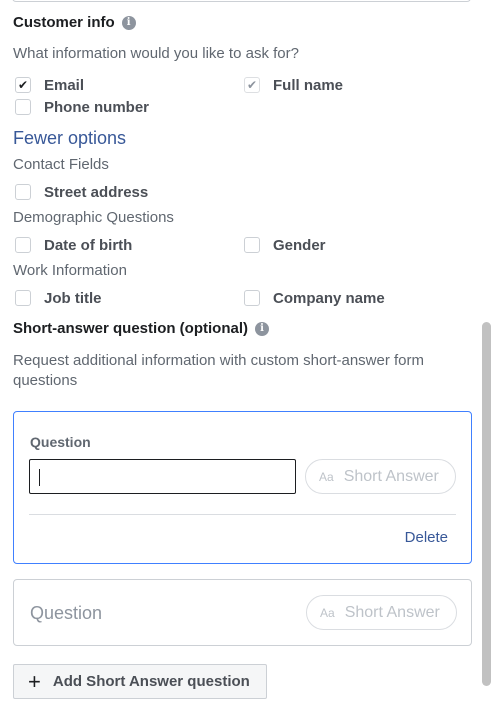  What do you see at coordinates (69, 138) in the screenshot?
I see `fewer-options-link: Fewer options` at bounding box center [69, 138].